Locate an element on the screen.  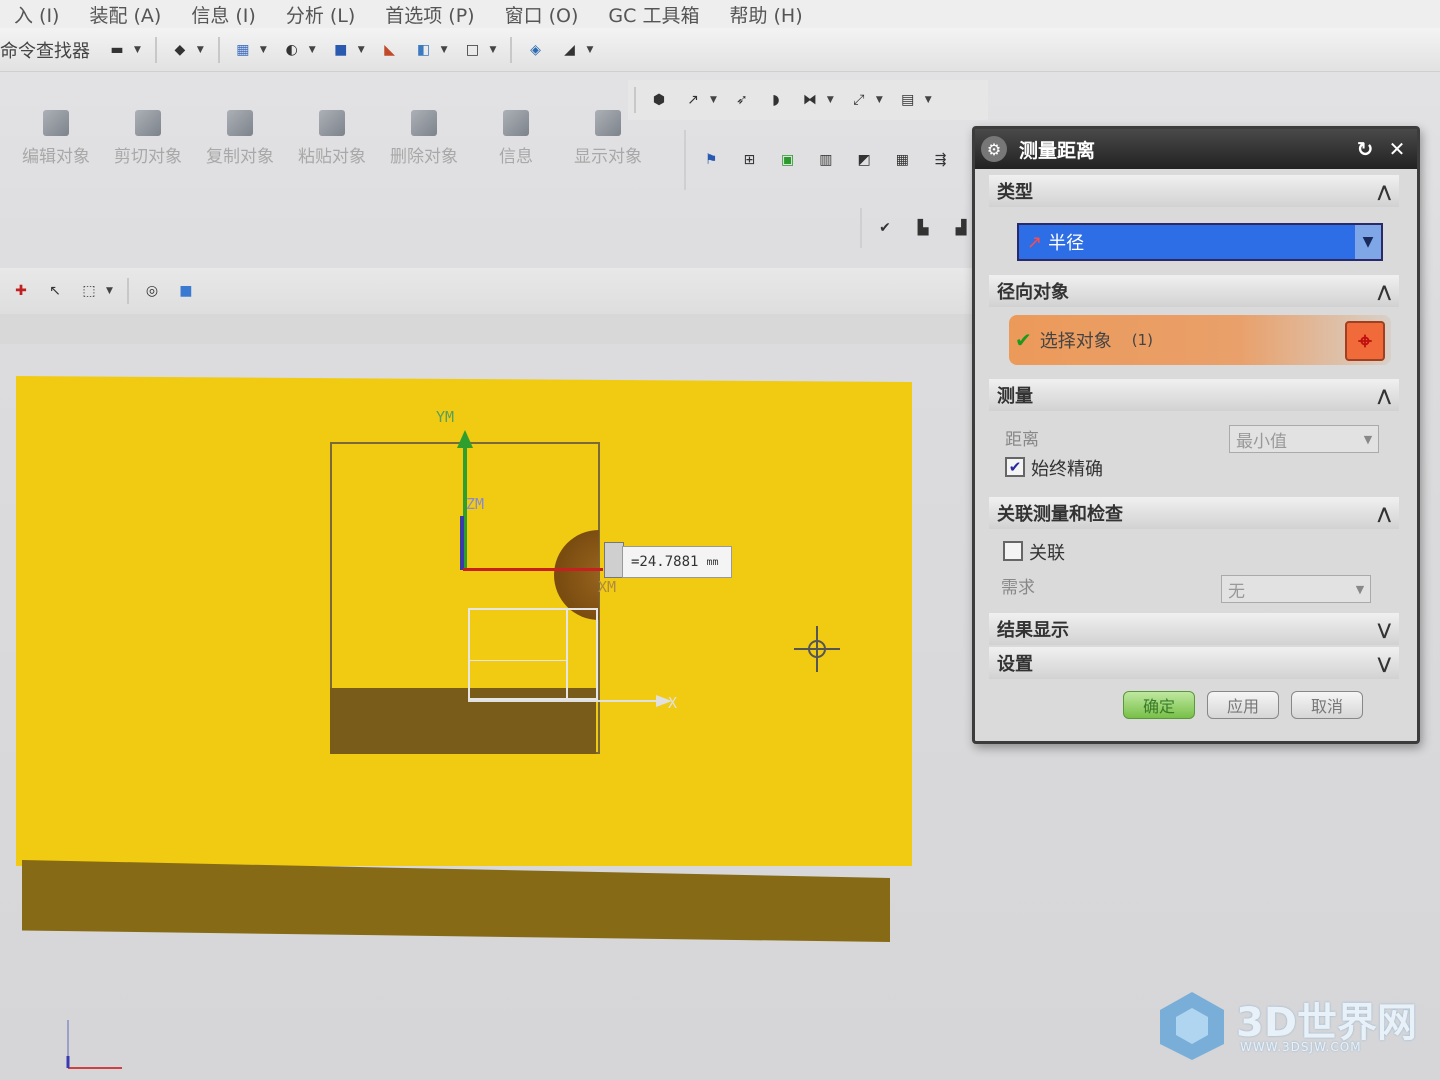
part-icon: ■ is located at coordinates (186, 291).